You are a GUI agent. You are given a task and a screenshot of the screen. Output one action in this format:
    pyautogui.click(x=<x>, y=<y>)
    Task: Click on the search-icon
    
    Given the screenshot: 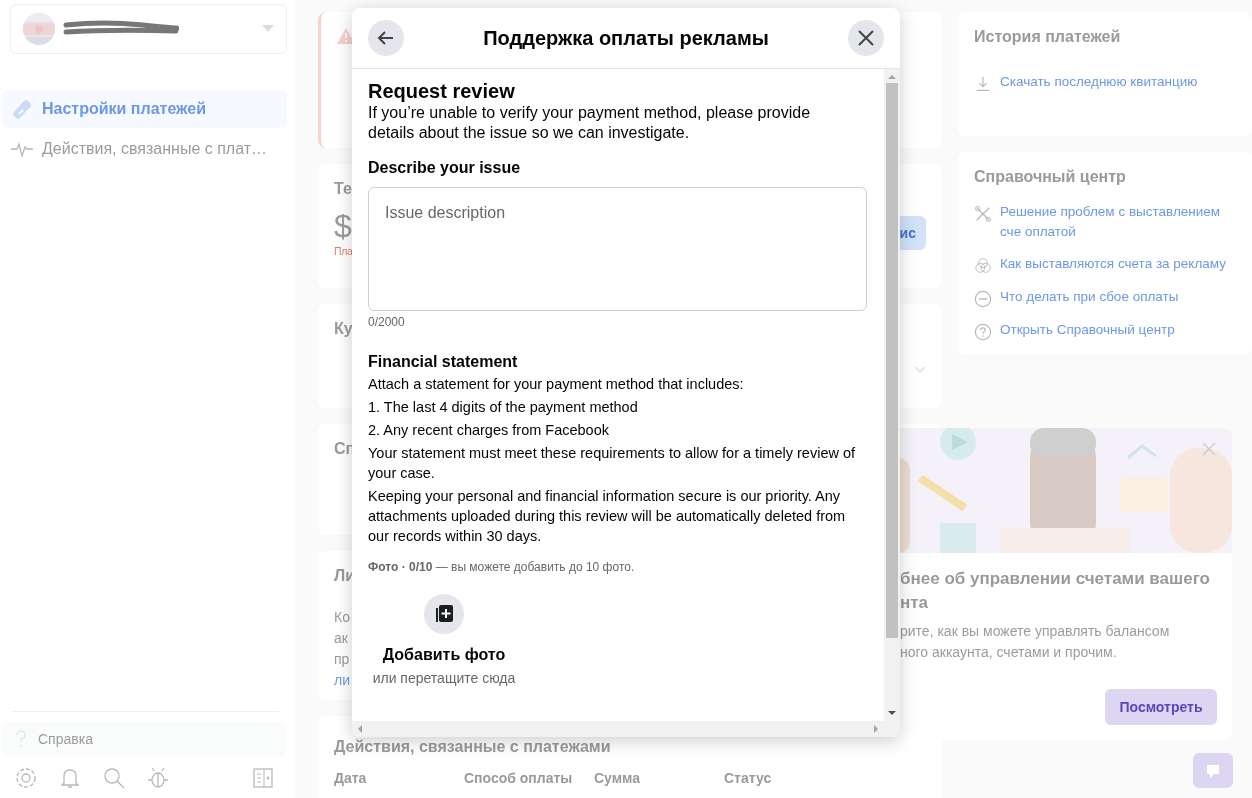 What is the action you would take?
    pyautogui.click(x=114, y=778)
    